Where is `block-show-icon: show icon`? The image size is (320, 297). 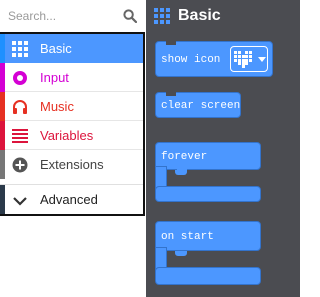 block-show-icon: show icon is located at coordinates (214, 59).